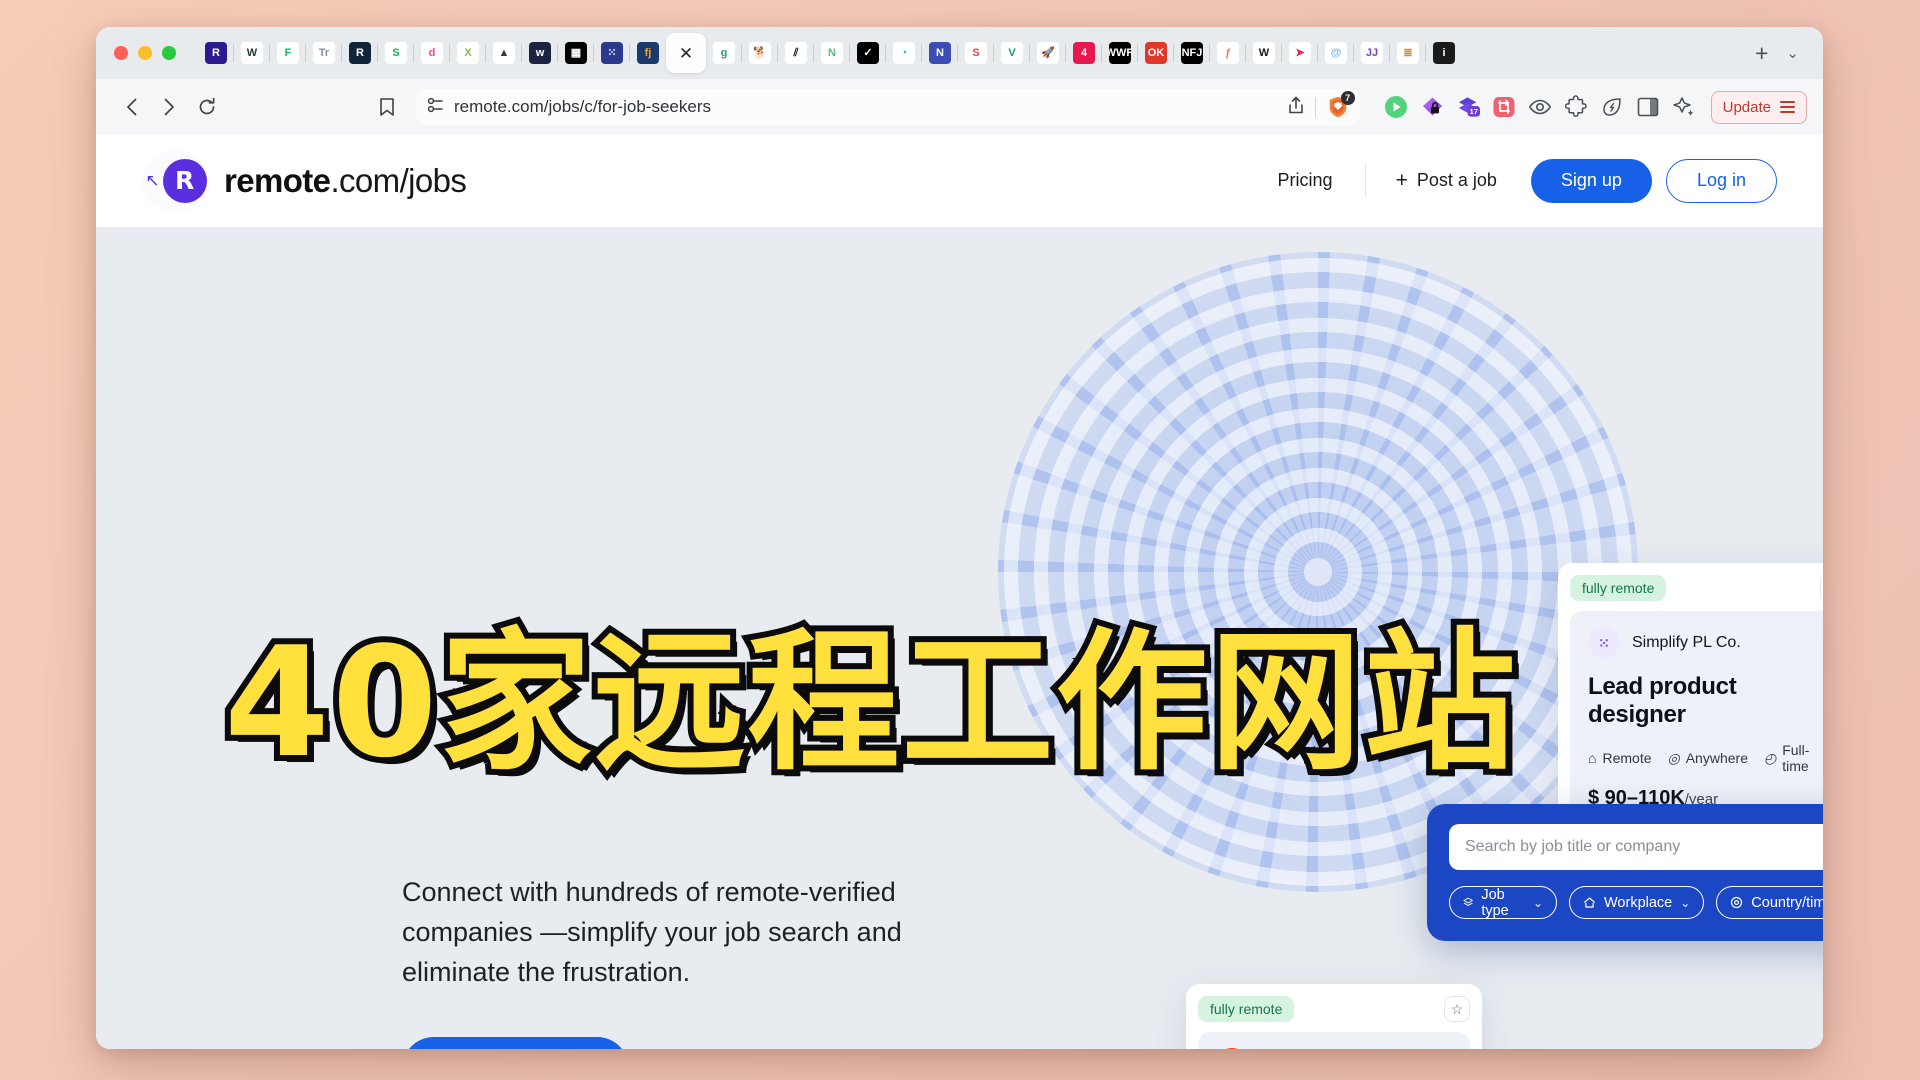  What do you see at coordinates (1315, 107) in the screenshot?
I see `toolbar-divider` at bounding box center [1315, 107].